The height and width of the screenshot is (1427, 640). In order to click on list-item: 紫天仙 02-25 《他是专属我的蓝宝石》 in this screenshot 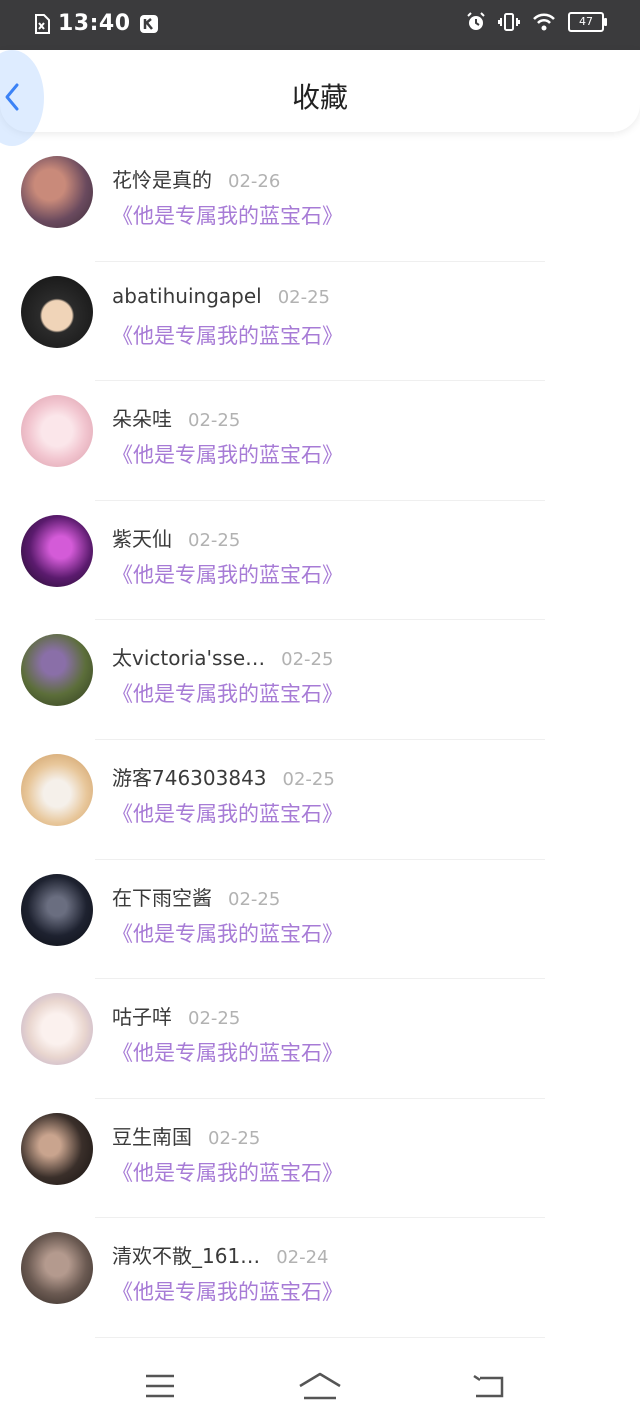, I will do `click(320, 561)`.